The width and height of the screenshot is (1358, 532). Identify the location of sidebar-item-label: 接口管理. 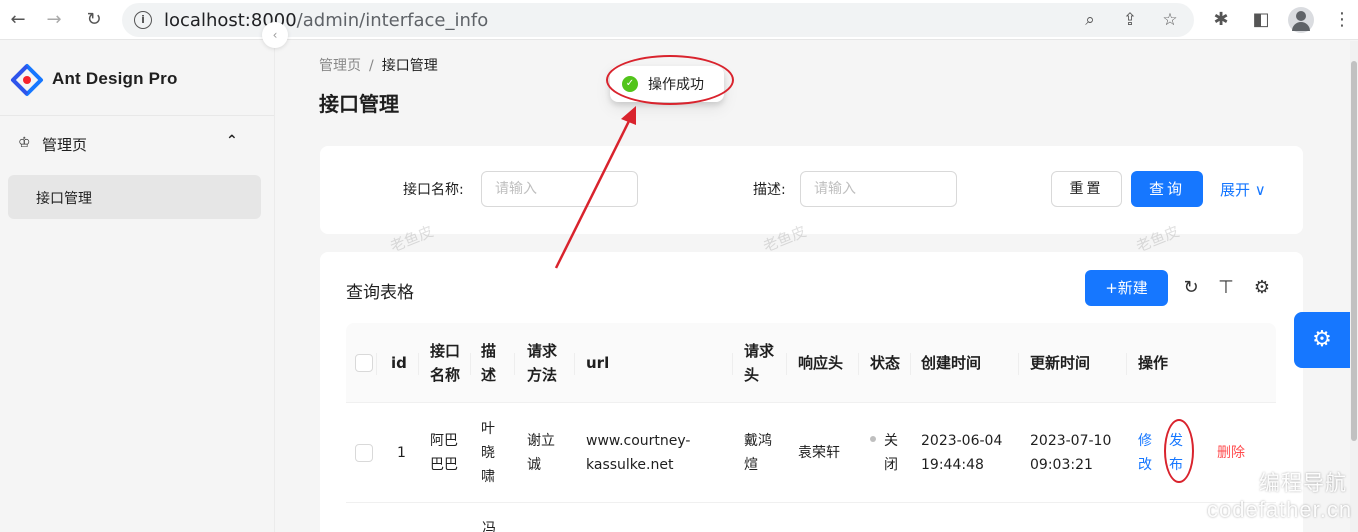
(64, 199).